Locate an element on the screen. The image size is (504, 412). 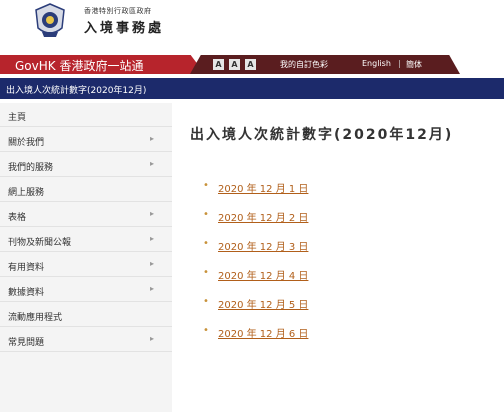
sidebar-item-label: 刊物及新聞公報 is located at coordinates (40, 243).